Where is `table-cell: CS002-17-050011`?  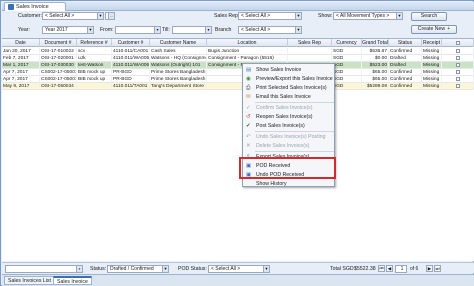 table-cell: CS002-17-050011 is located at coordinates (59, 79).